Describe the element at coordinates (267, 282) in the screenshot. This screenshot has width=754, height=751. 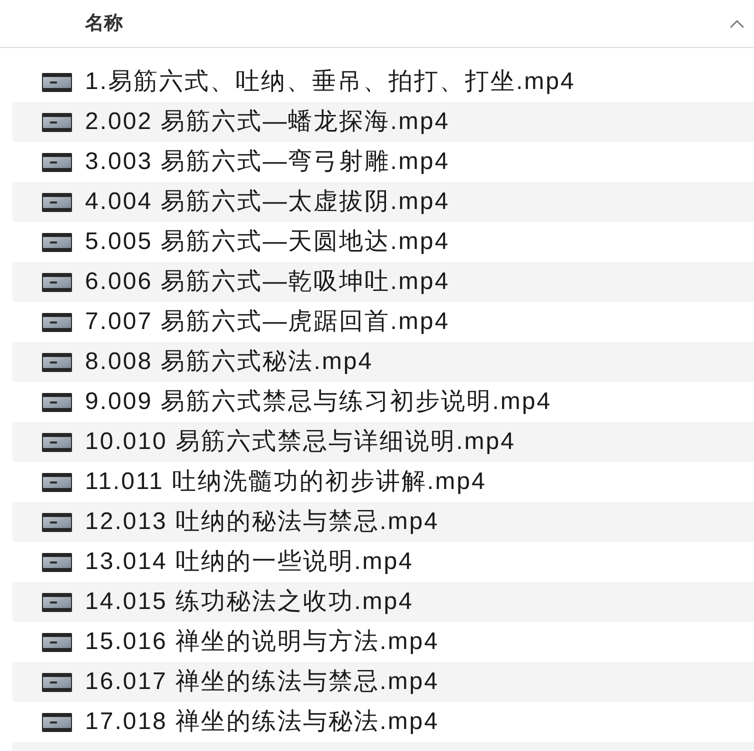
I see `file-name: 6.006 易筋六式—乾吸坤吐.mp4` at that location.